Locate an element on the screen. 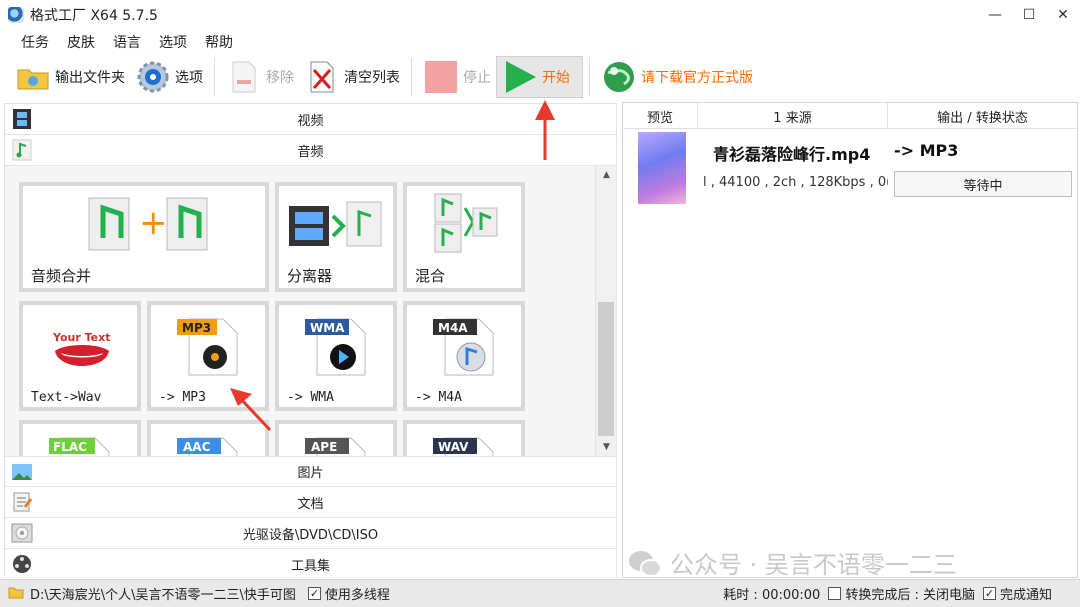 The image size is (1080, 607). header-preview: 预览 is located at coordinates (660, 116).